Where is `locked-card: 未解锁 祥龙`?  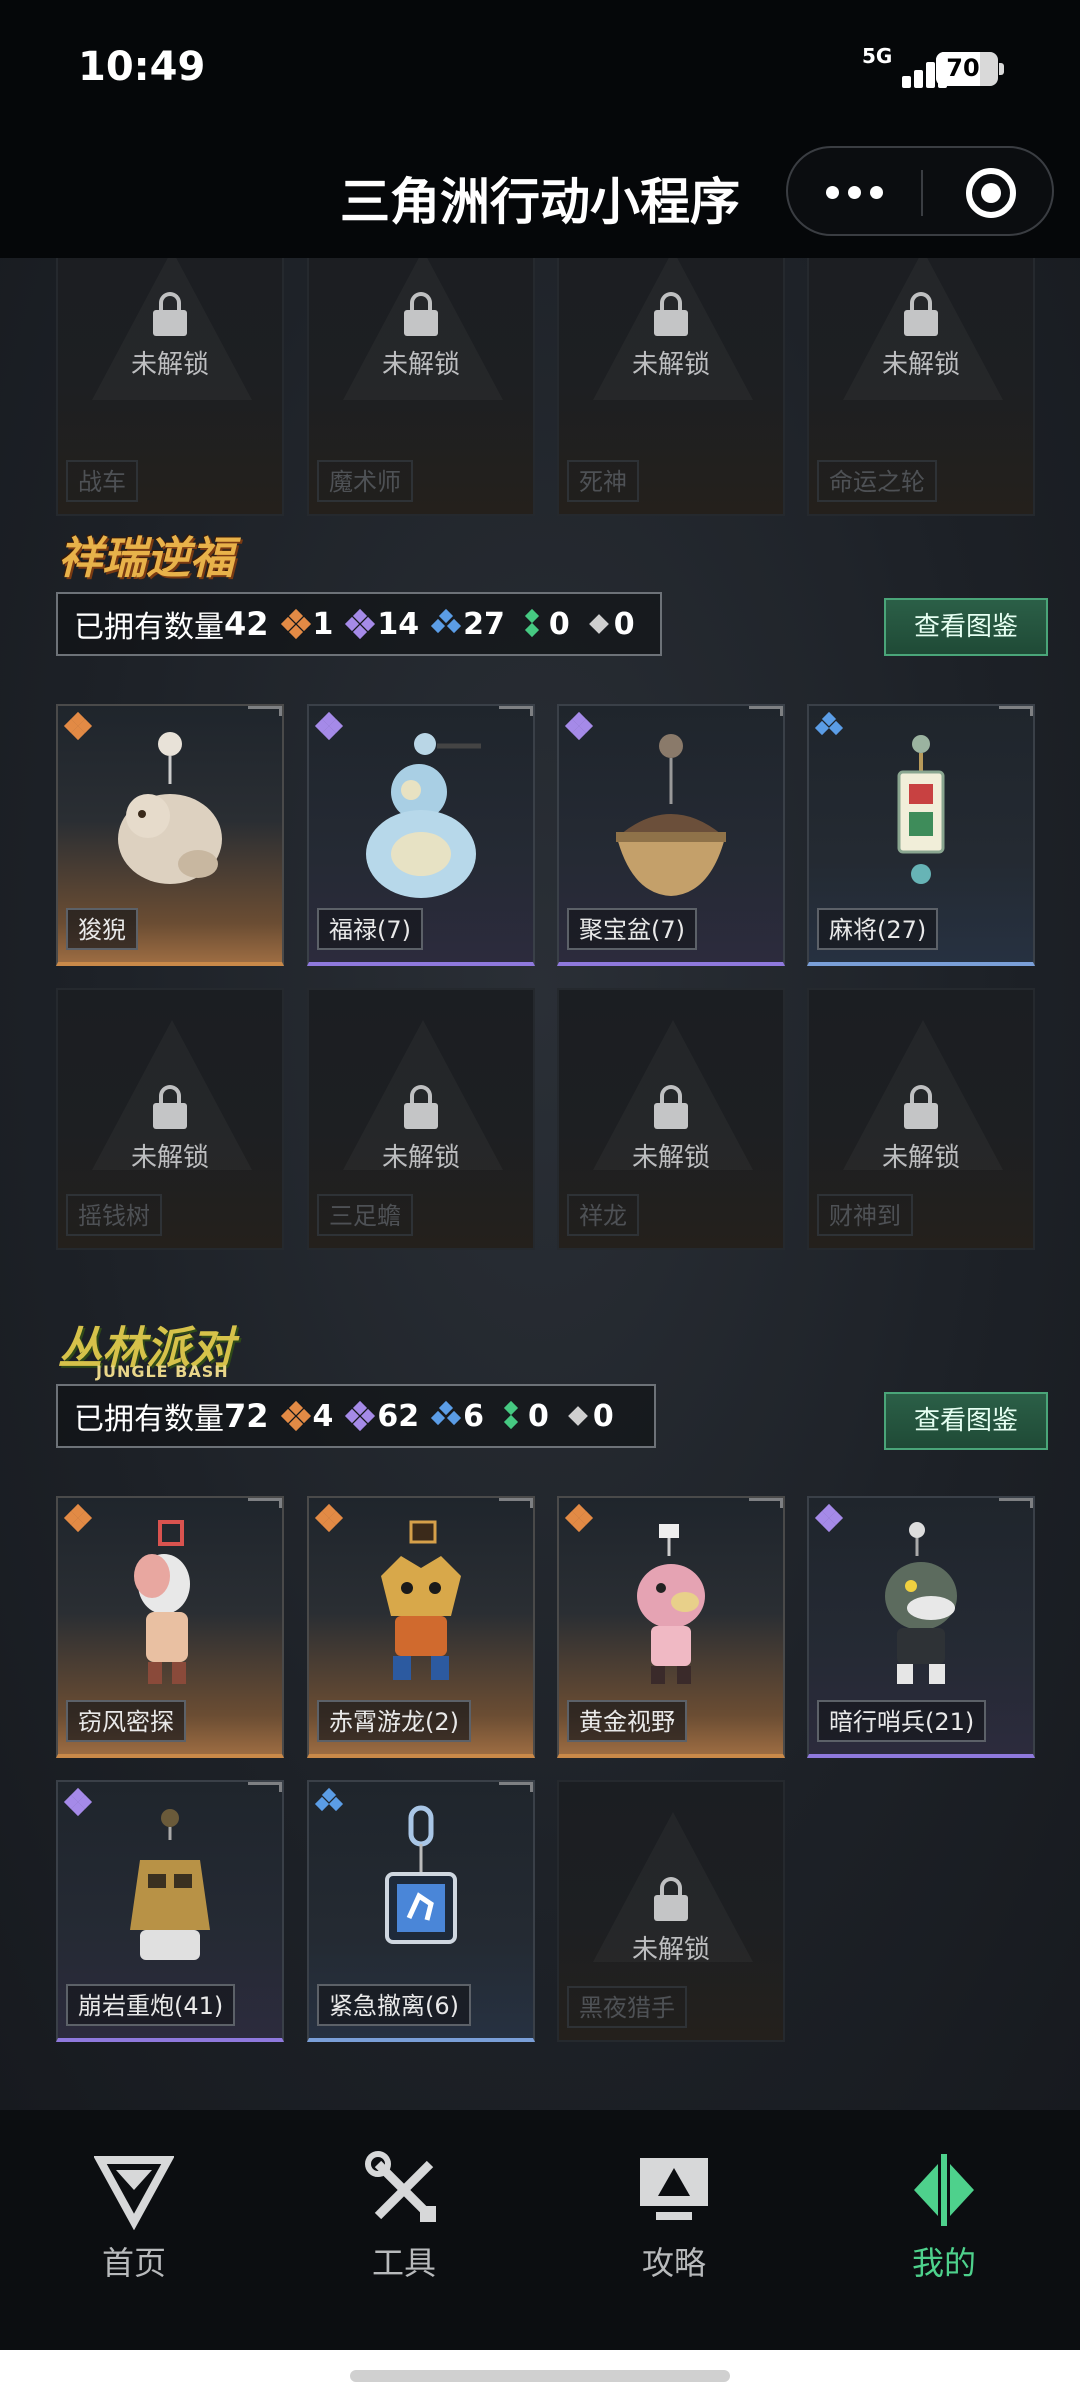
locked-card: 未解锁 祥龙 is located at coordinates (671, 1119).